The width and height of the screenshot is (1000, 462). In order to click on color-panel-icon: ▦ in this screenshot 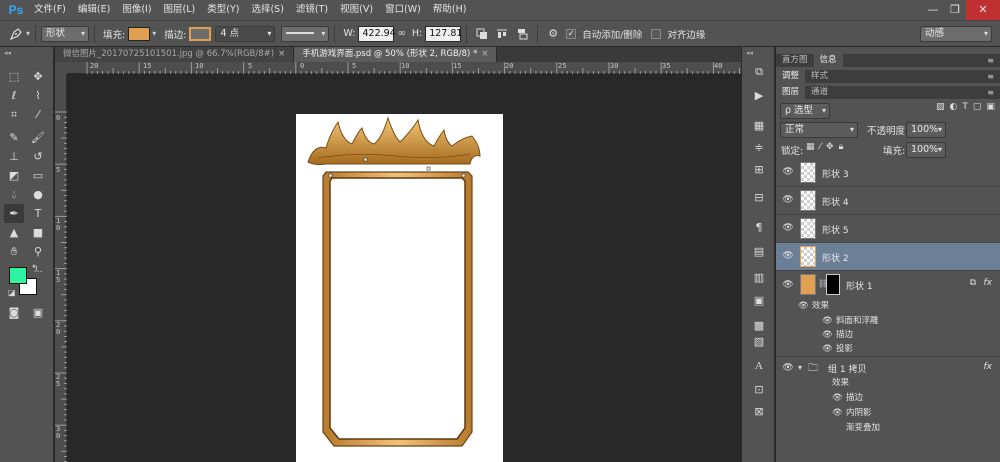, I will do `click(759, 126)`.